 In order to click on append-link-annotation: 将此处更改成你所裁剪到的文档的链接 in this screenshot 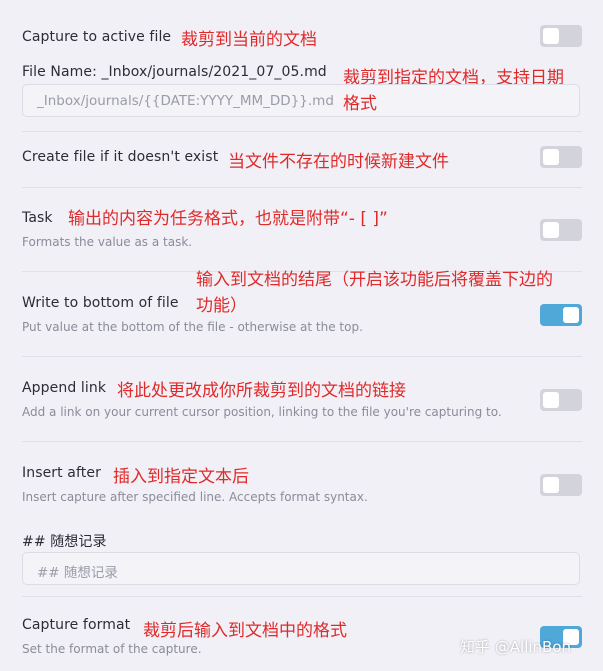, I will do `click(261, 391)`.